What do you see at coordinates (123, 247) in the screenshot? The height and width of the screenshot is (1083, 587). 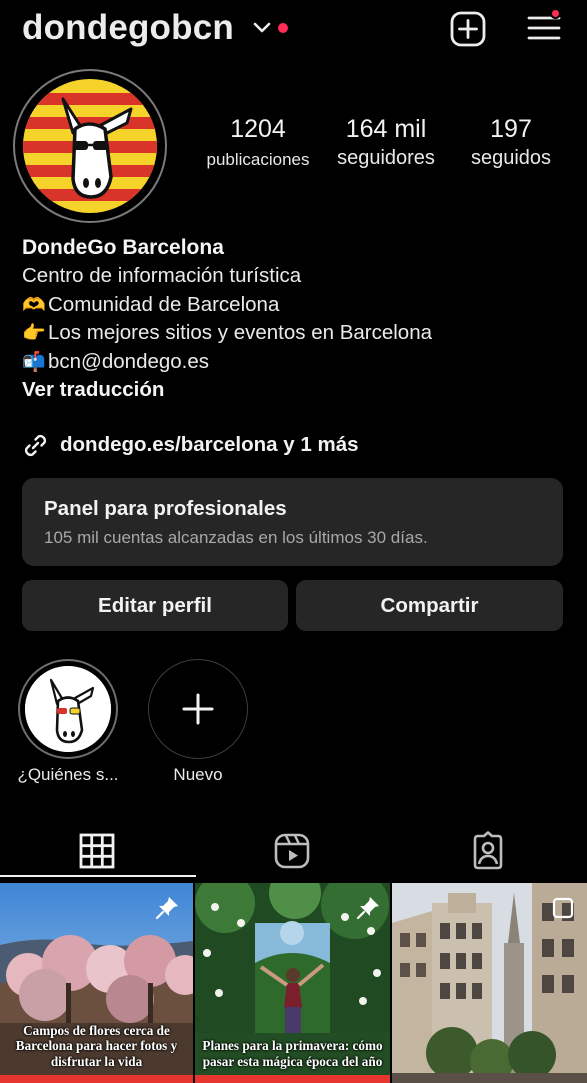 I see `profile-name: DondeGo Barcelona` at bounding box center [123, 247].